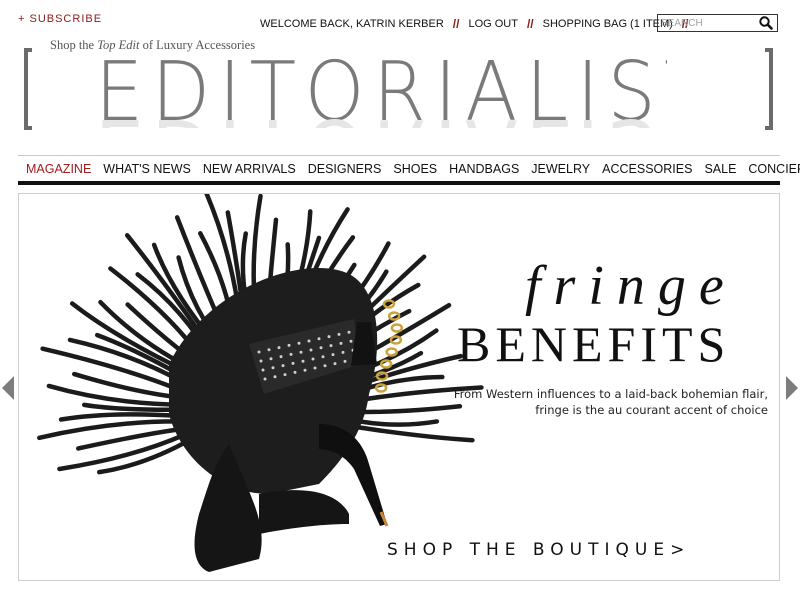  What do you see at coordinates (766, 23) in the screenshot?
I see `magnifier-icon` at bounding box center [766, 23].